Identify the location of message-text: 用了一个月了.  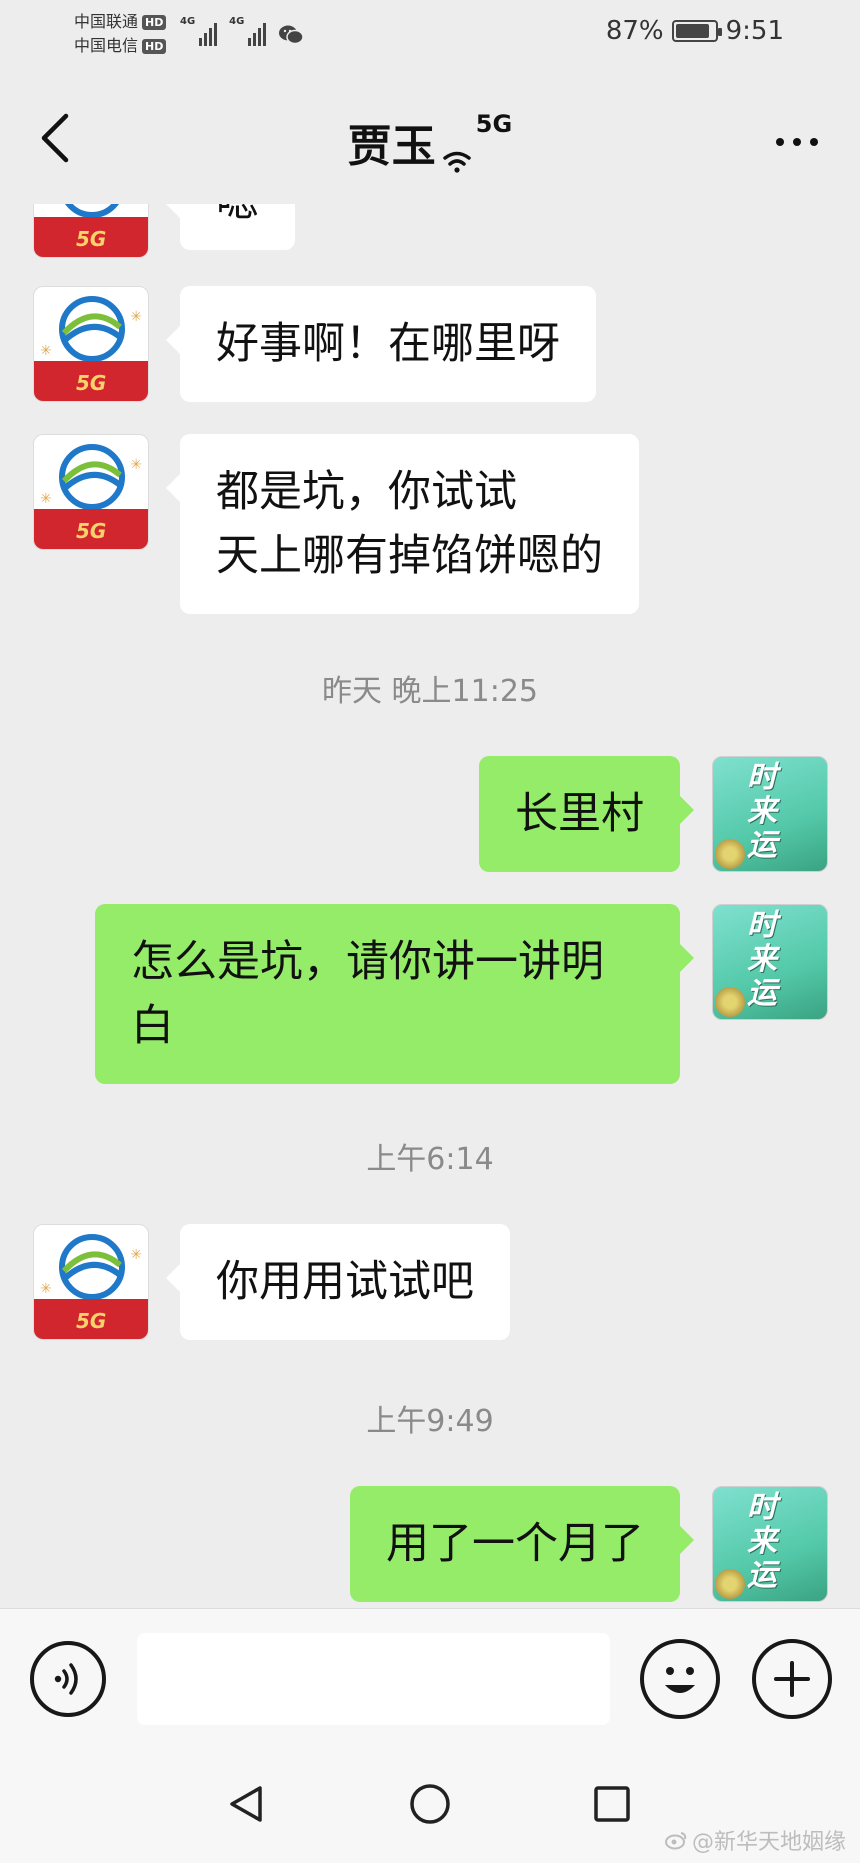
(515, 1544).